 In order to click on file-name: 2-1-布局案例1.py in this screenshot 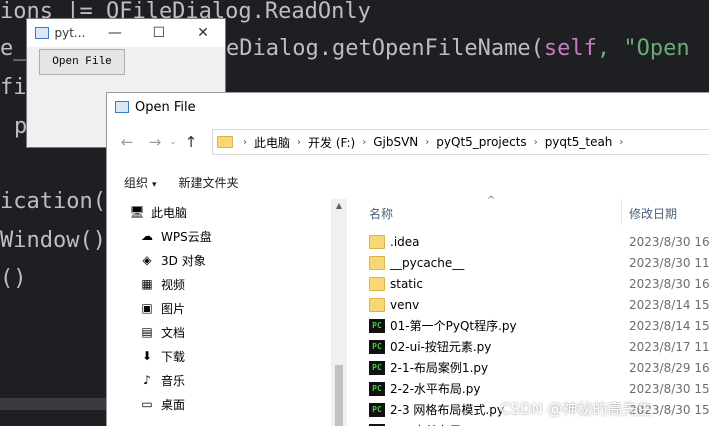, I will do `click(439, 368)`.